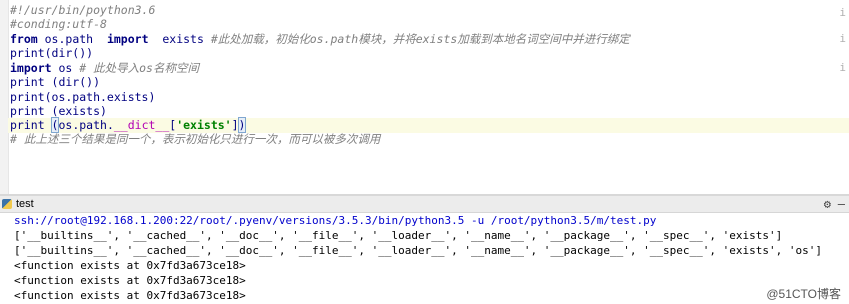  What do you see at coordinates (204, 125) in the screenshot?
I see `string-literal: 'exists'` at bounding box center [204, 125].